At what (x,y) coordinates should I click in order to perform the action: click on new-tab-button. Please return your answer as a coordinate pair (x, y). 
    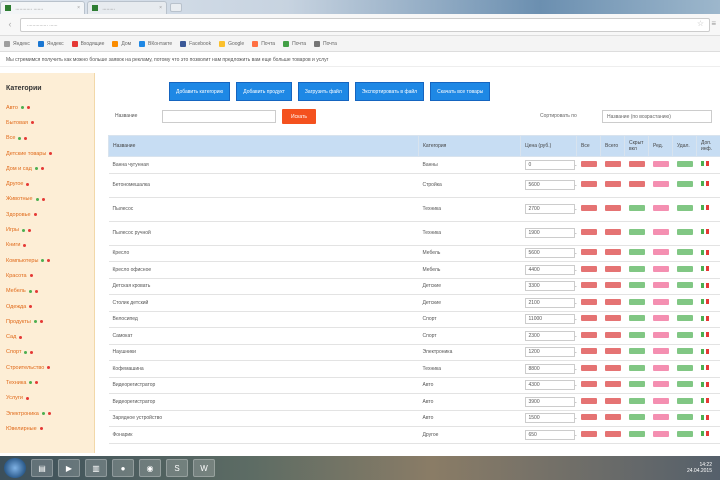
    Looking at the image, I should click on (176, 7).